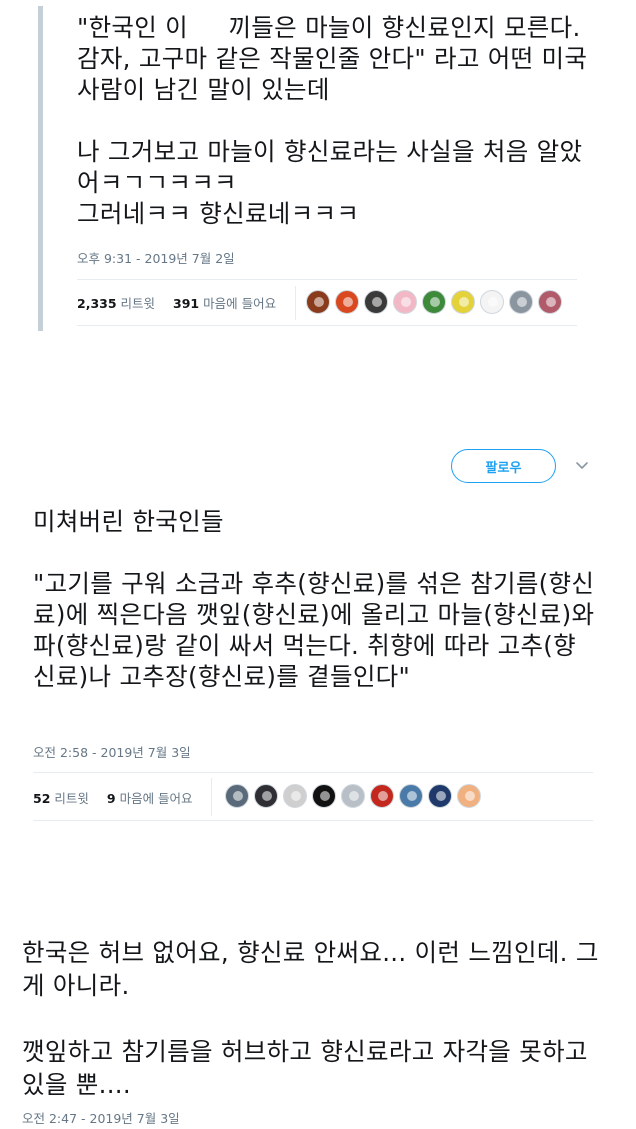 The height and width of the screenshot is (1129, 636). I want to click on tweet-2-stats: 52 리트윗 9 마음에 들어요, so click(113, 797).